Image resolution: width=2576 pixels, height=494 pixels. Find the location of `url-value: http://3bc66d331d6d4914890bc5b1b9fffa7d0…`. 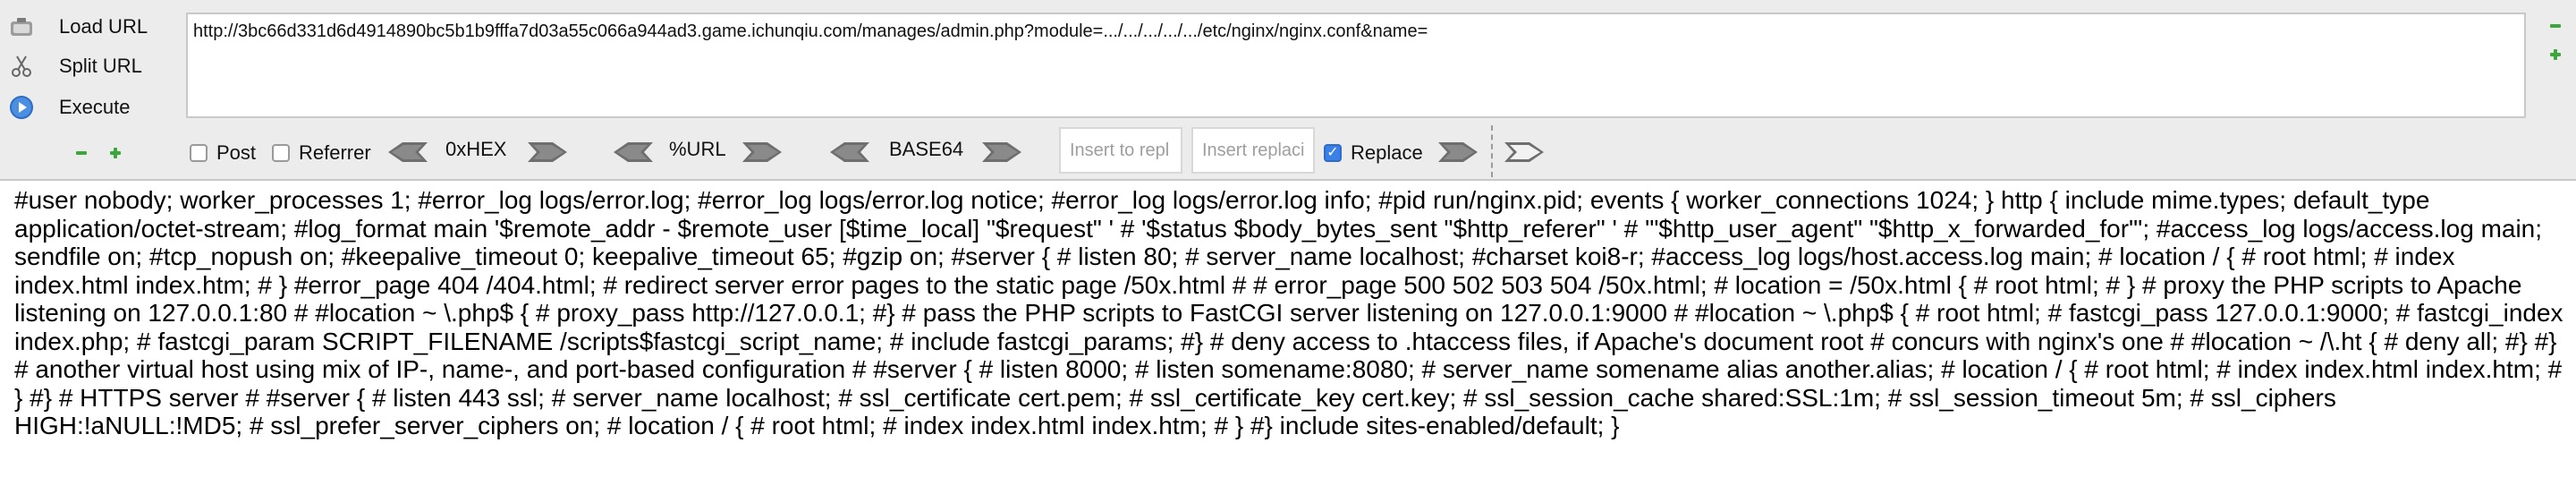

url-value: http://3bc66d331d6d4914890bc5b1b9fffa7d0… is located at coordinates (810, 31).